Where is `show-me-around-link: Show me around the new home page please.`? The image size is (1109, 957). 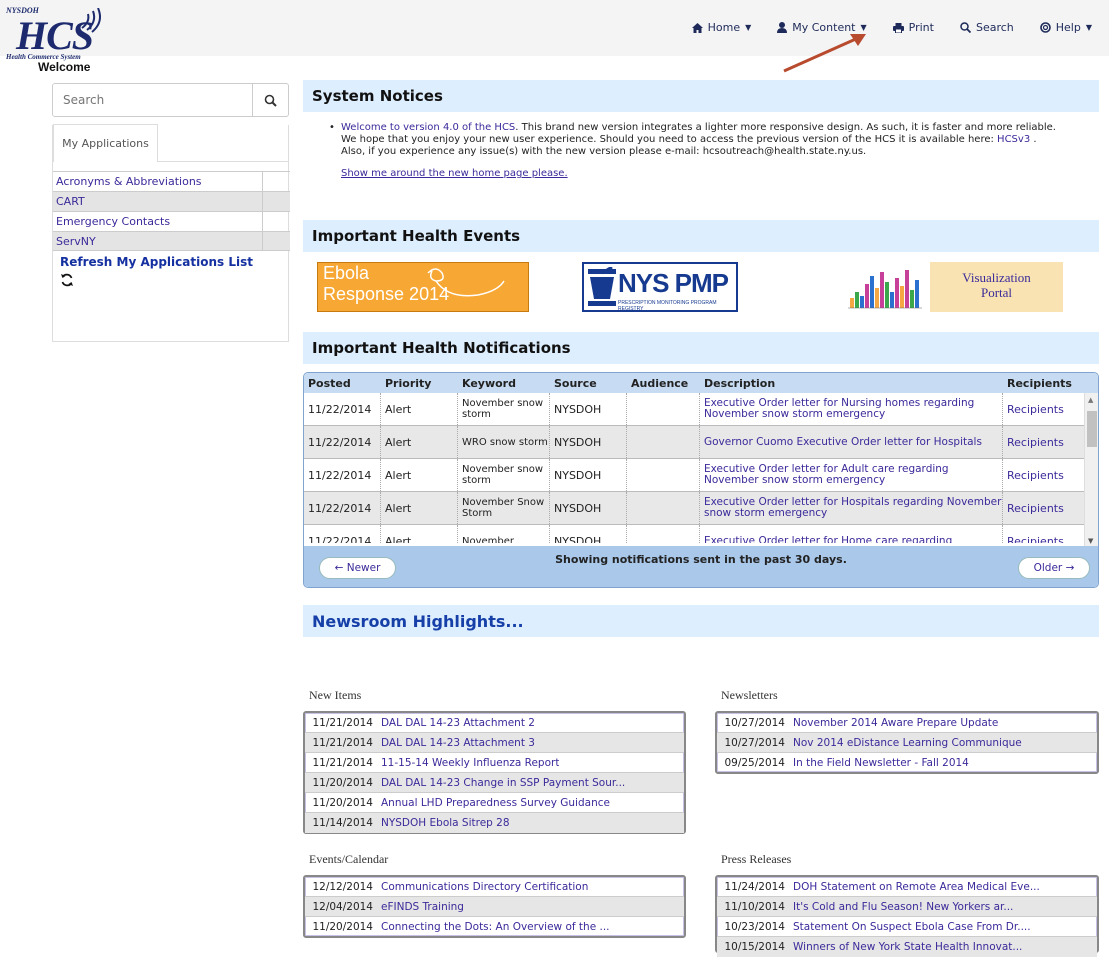 show-me-around-link: Show me around the new home page please. is located at coordinates (702, 174).